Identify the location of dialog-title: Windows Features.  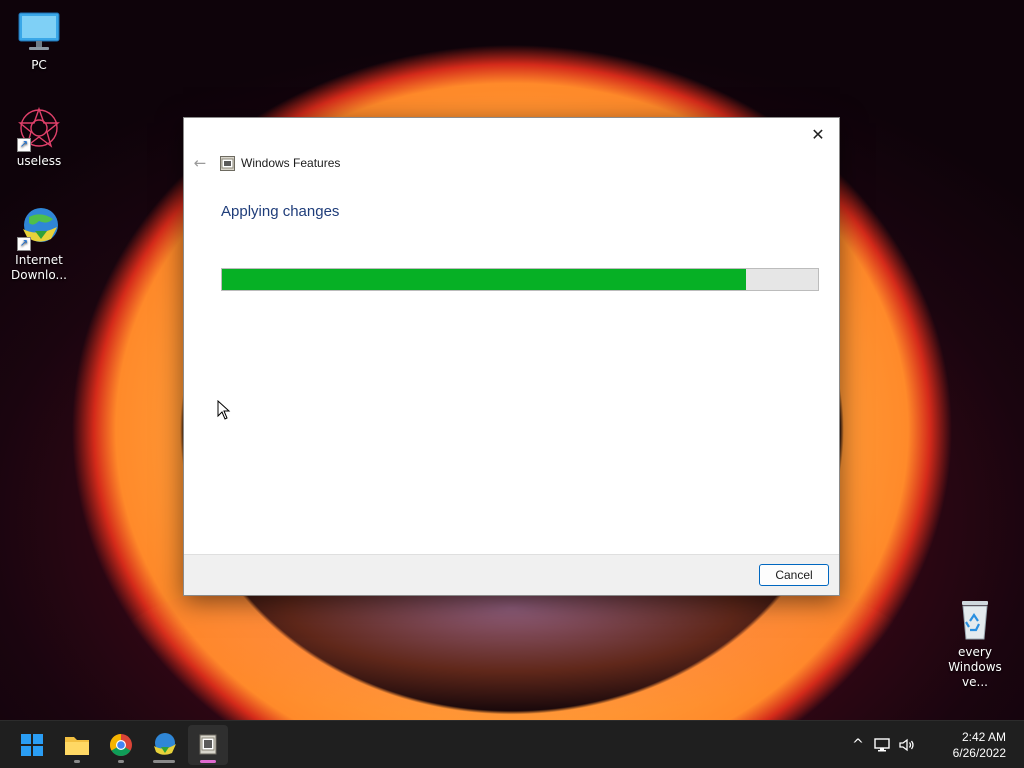
(291, 163).